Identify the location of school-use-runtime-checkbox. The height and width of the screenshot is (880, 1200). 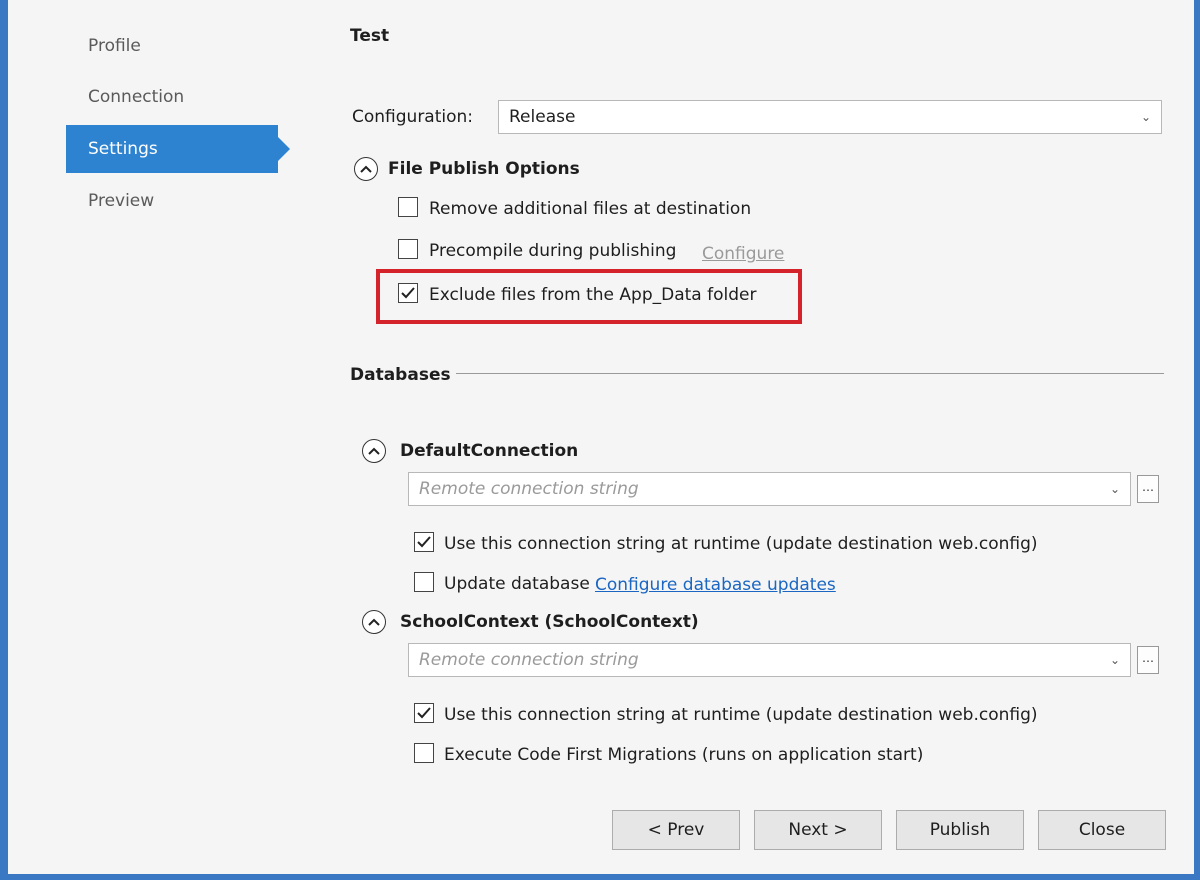
(424, 713).